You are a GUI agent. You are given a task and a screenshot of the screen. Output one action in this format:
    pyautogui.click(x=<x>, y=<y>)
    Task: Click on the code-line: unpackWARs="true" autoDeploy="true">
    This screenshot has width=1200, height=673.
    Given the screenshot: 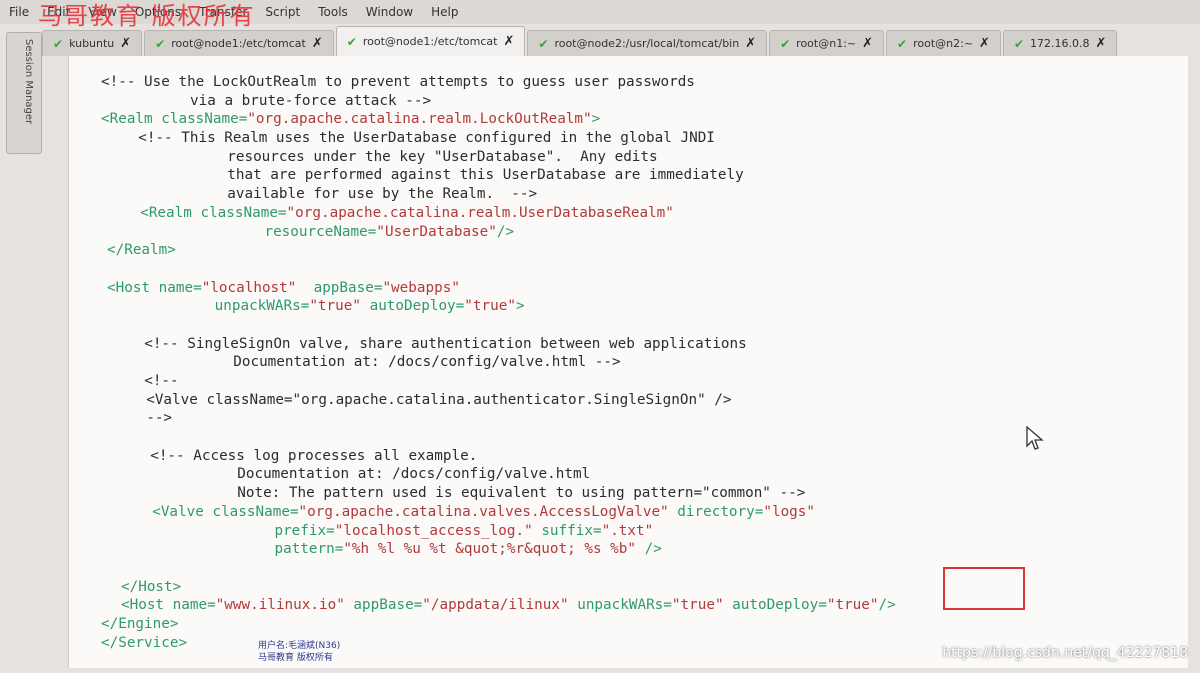 What is the action you would take?
    pyautogui.click(x=498, y=306)
    